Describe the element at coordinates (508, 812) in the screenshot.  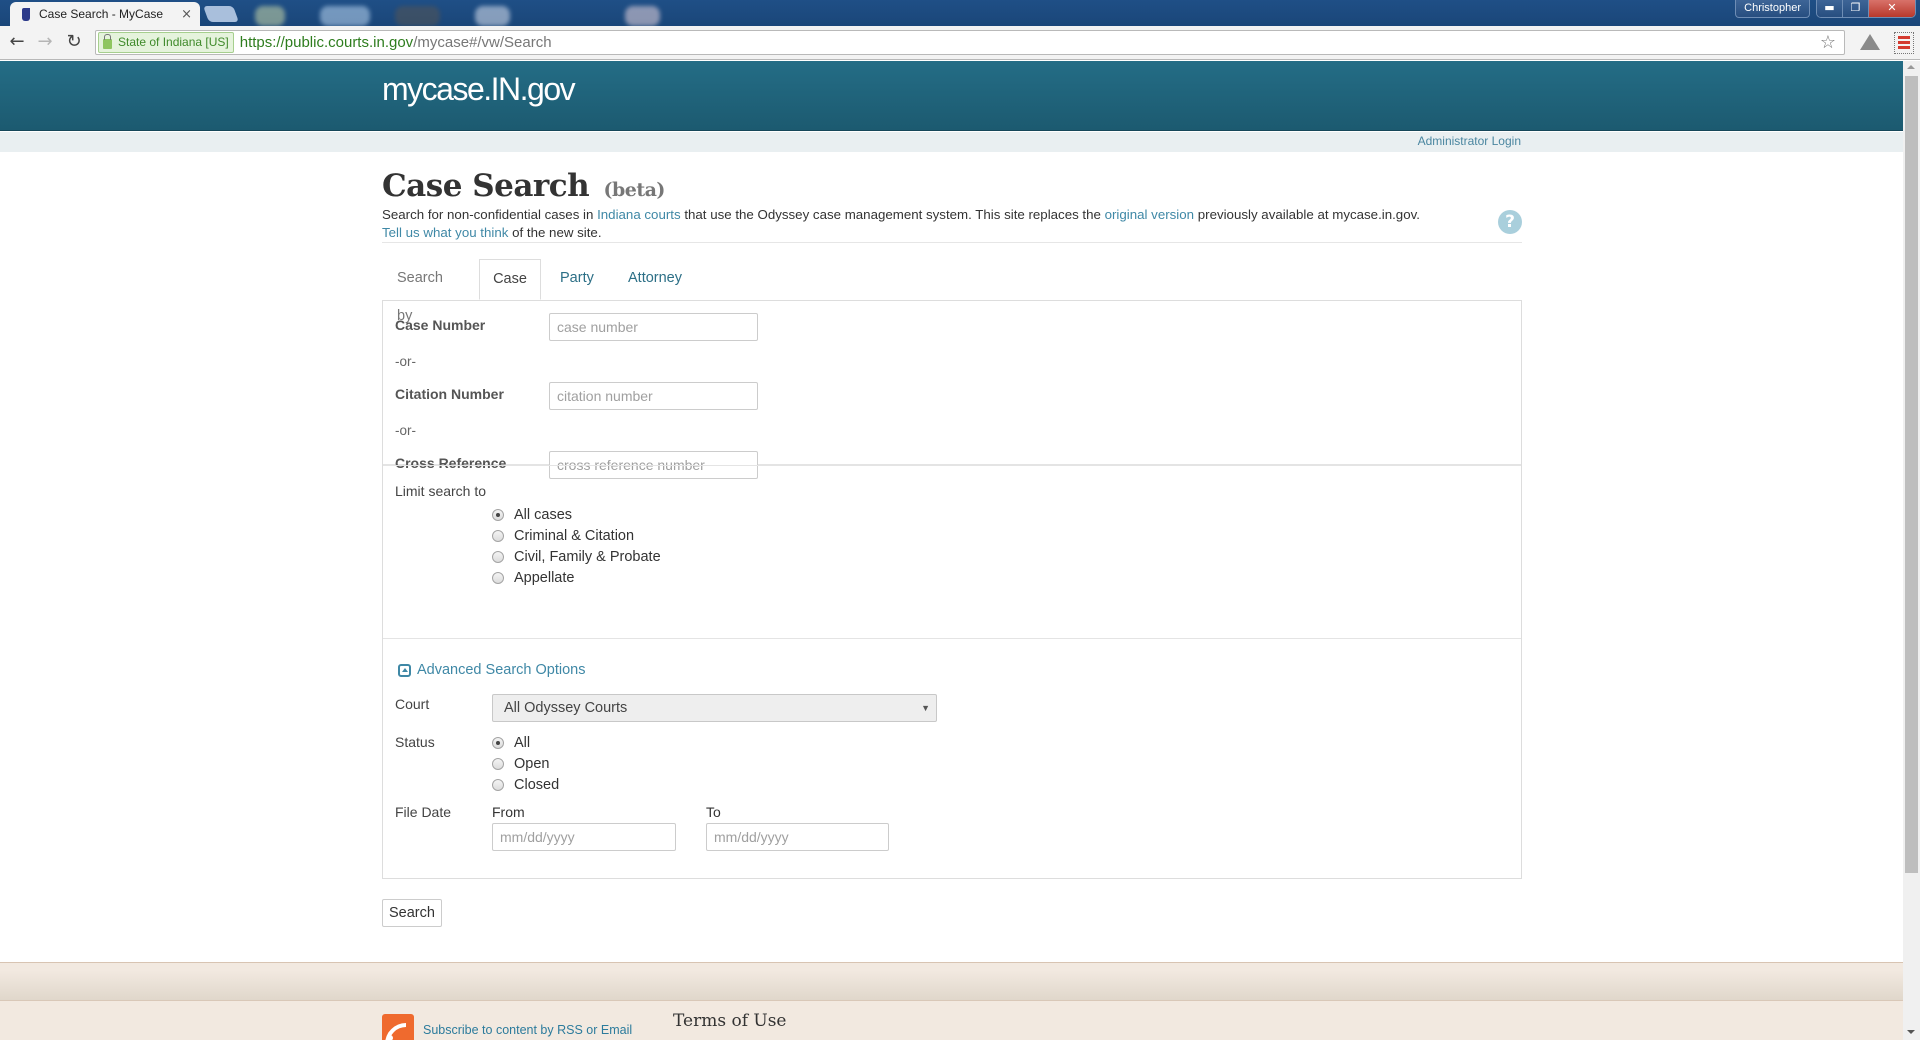
I see `from-label: From` at that location.